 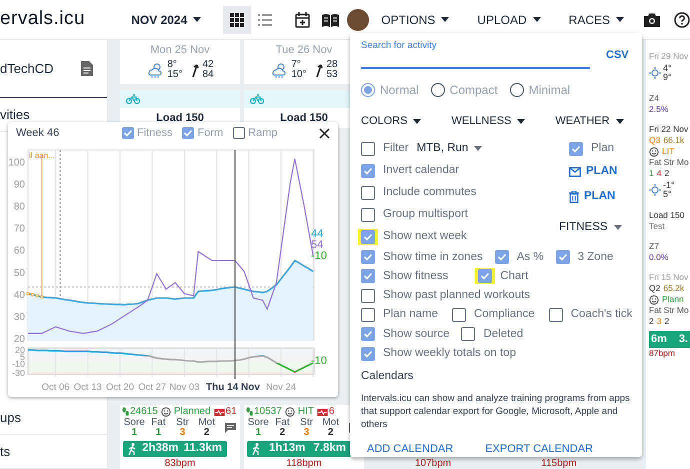 I want to click on day-date: Tue 26 Nov, so click(x=304, y=50).